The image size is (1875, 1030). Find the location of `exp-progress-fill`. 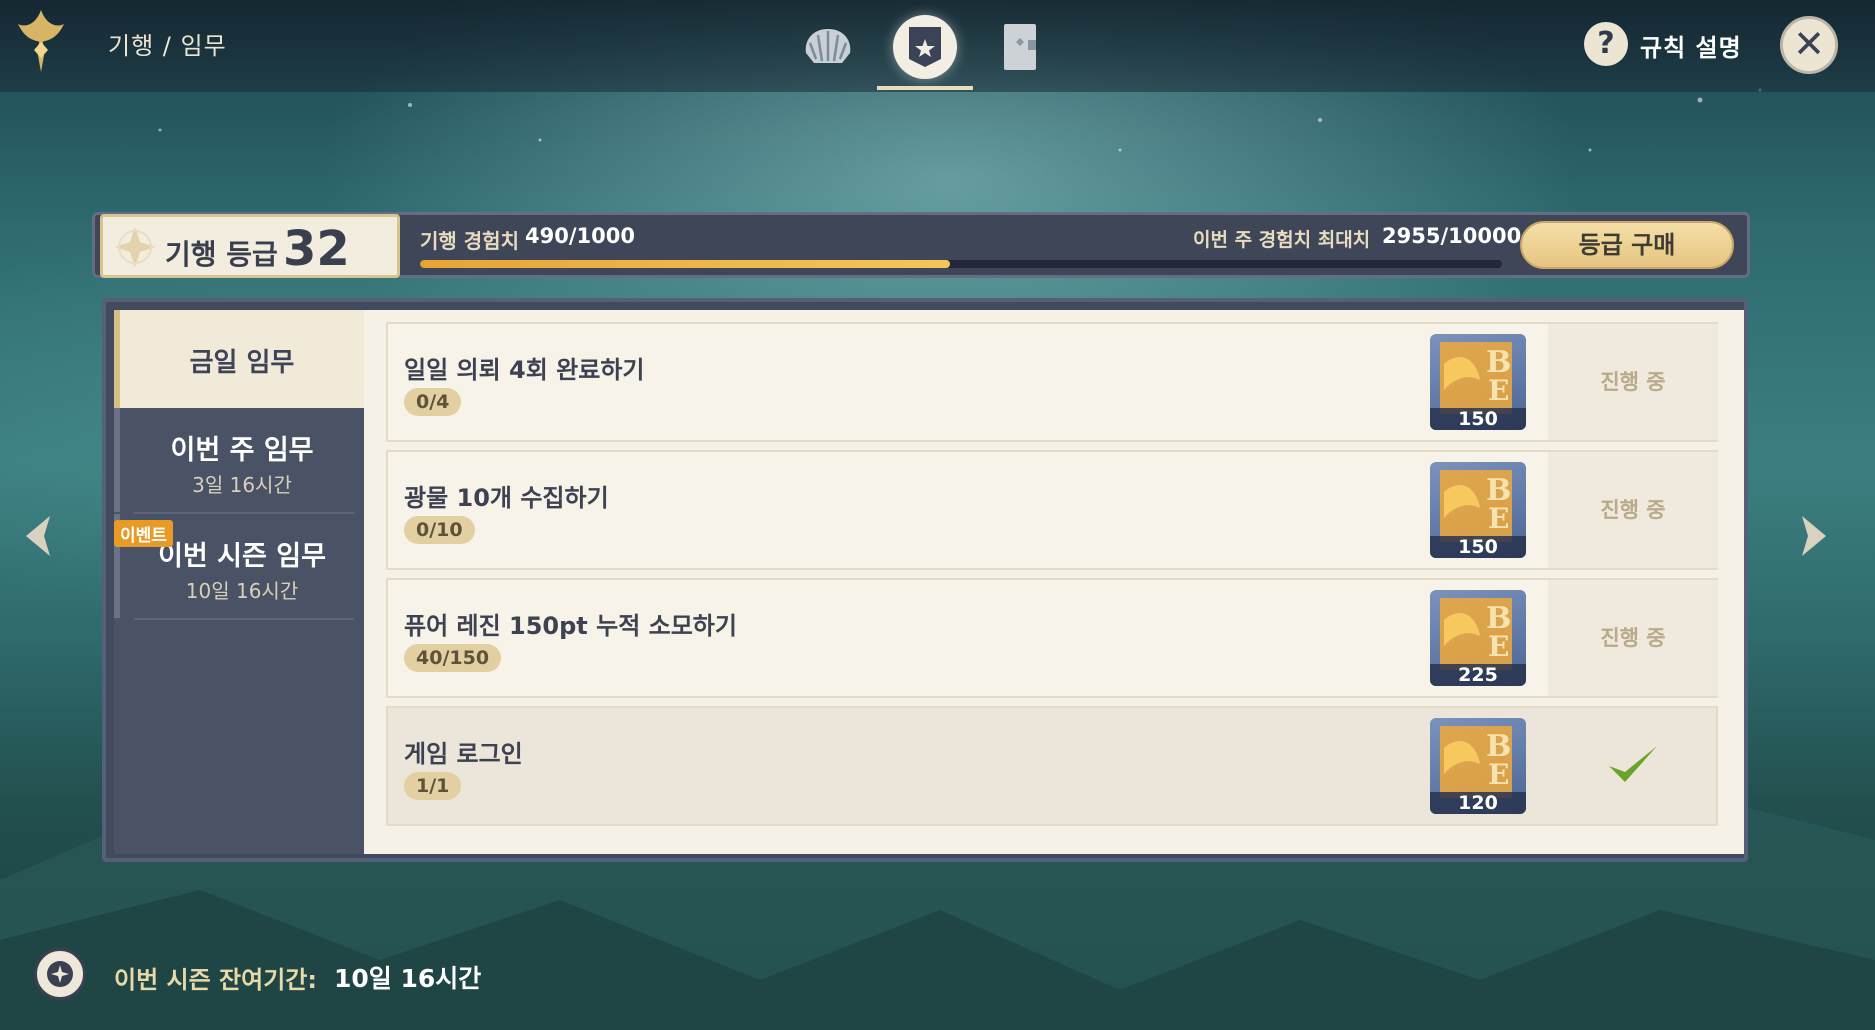

exp-progress-fill is located at coordinates (685, 264).